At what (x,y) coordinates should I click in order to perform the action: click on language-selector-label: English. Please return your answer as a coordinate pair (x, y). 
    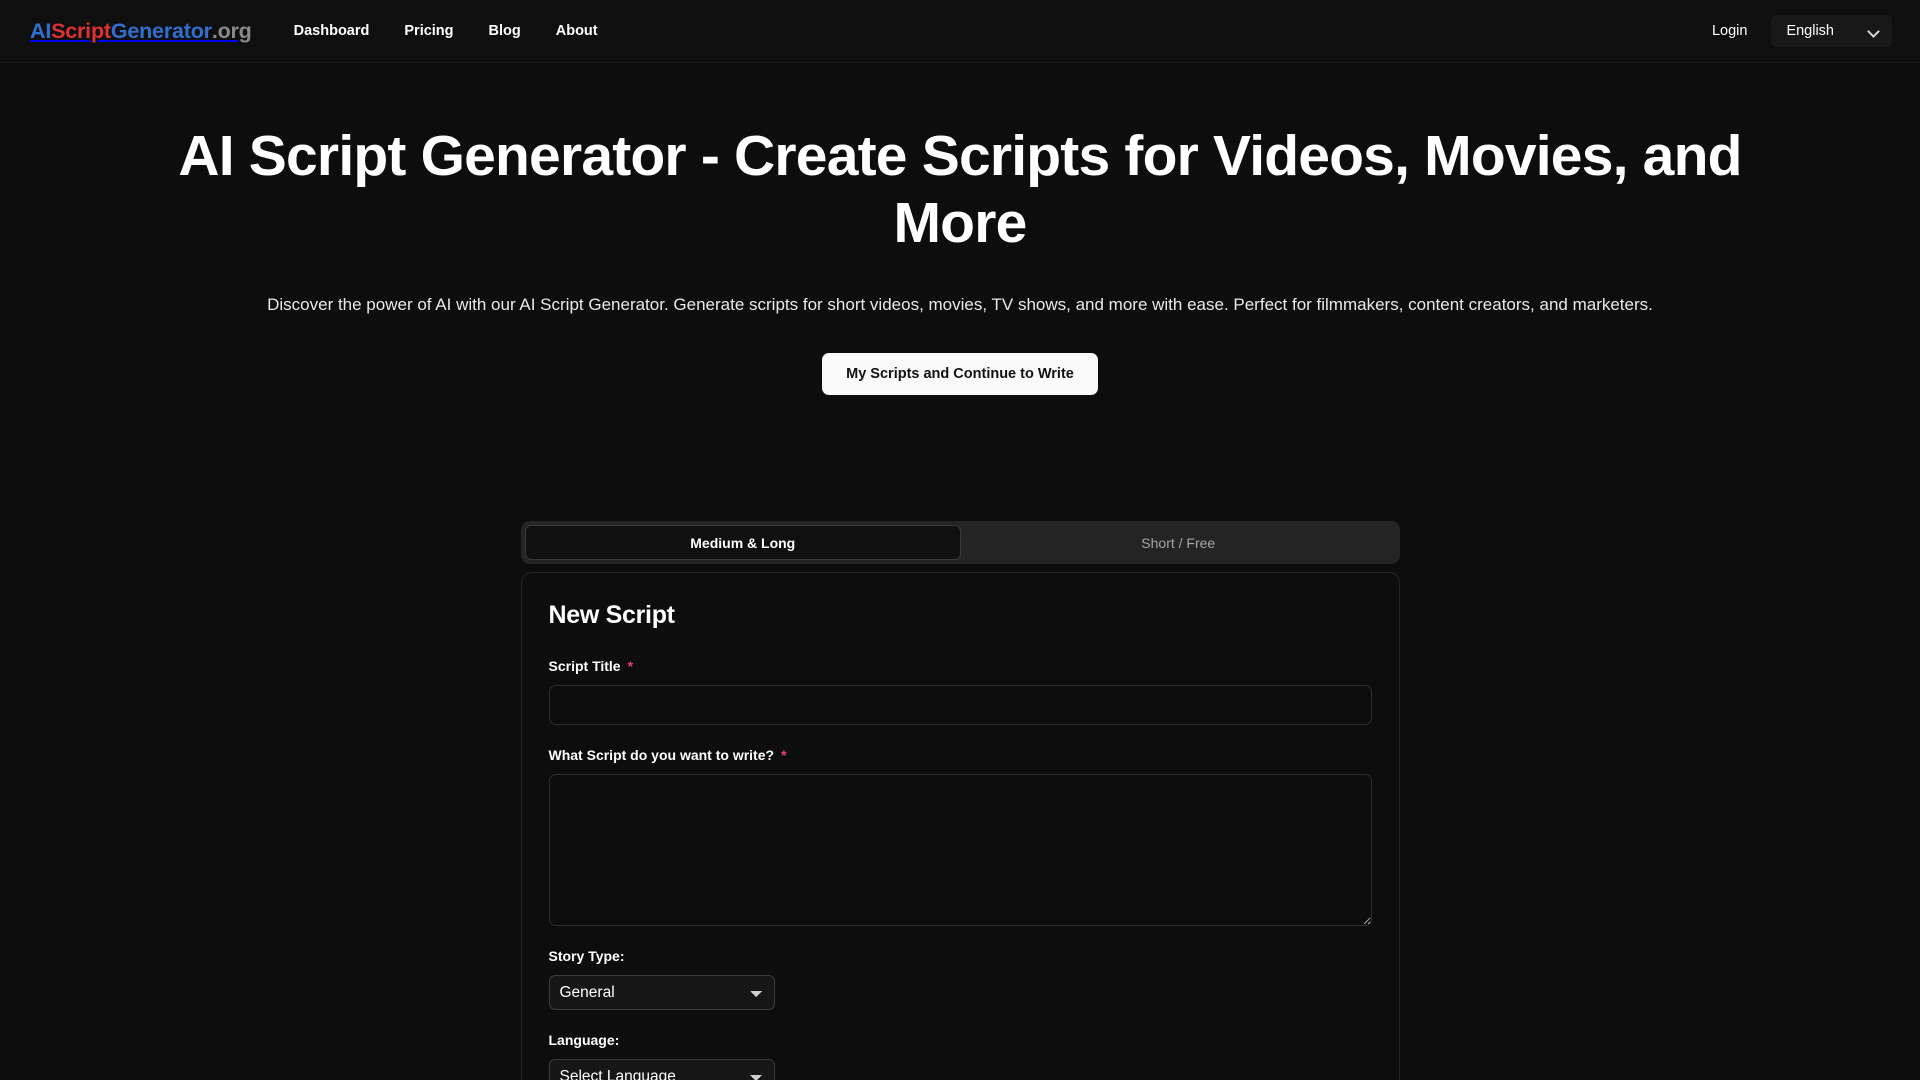
    Looking at the image, I should click on (1810, 31).